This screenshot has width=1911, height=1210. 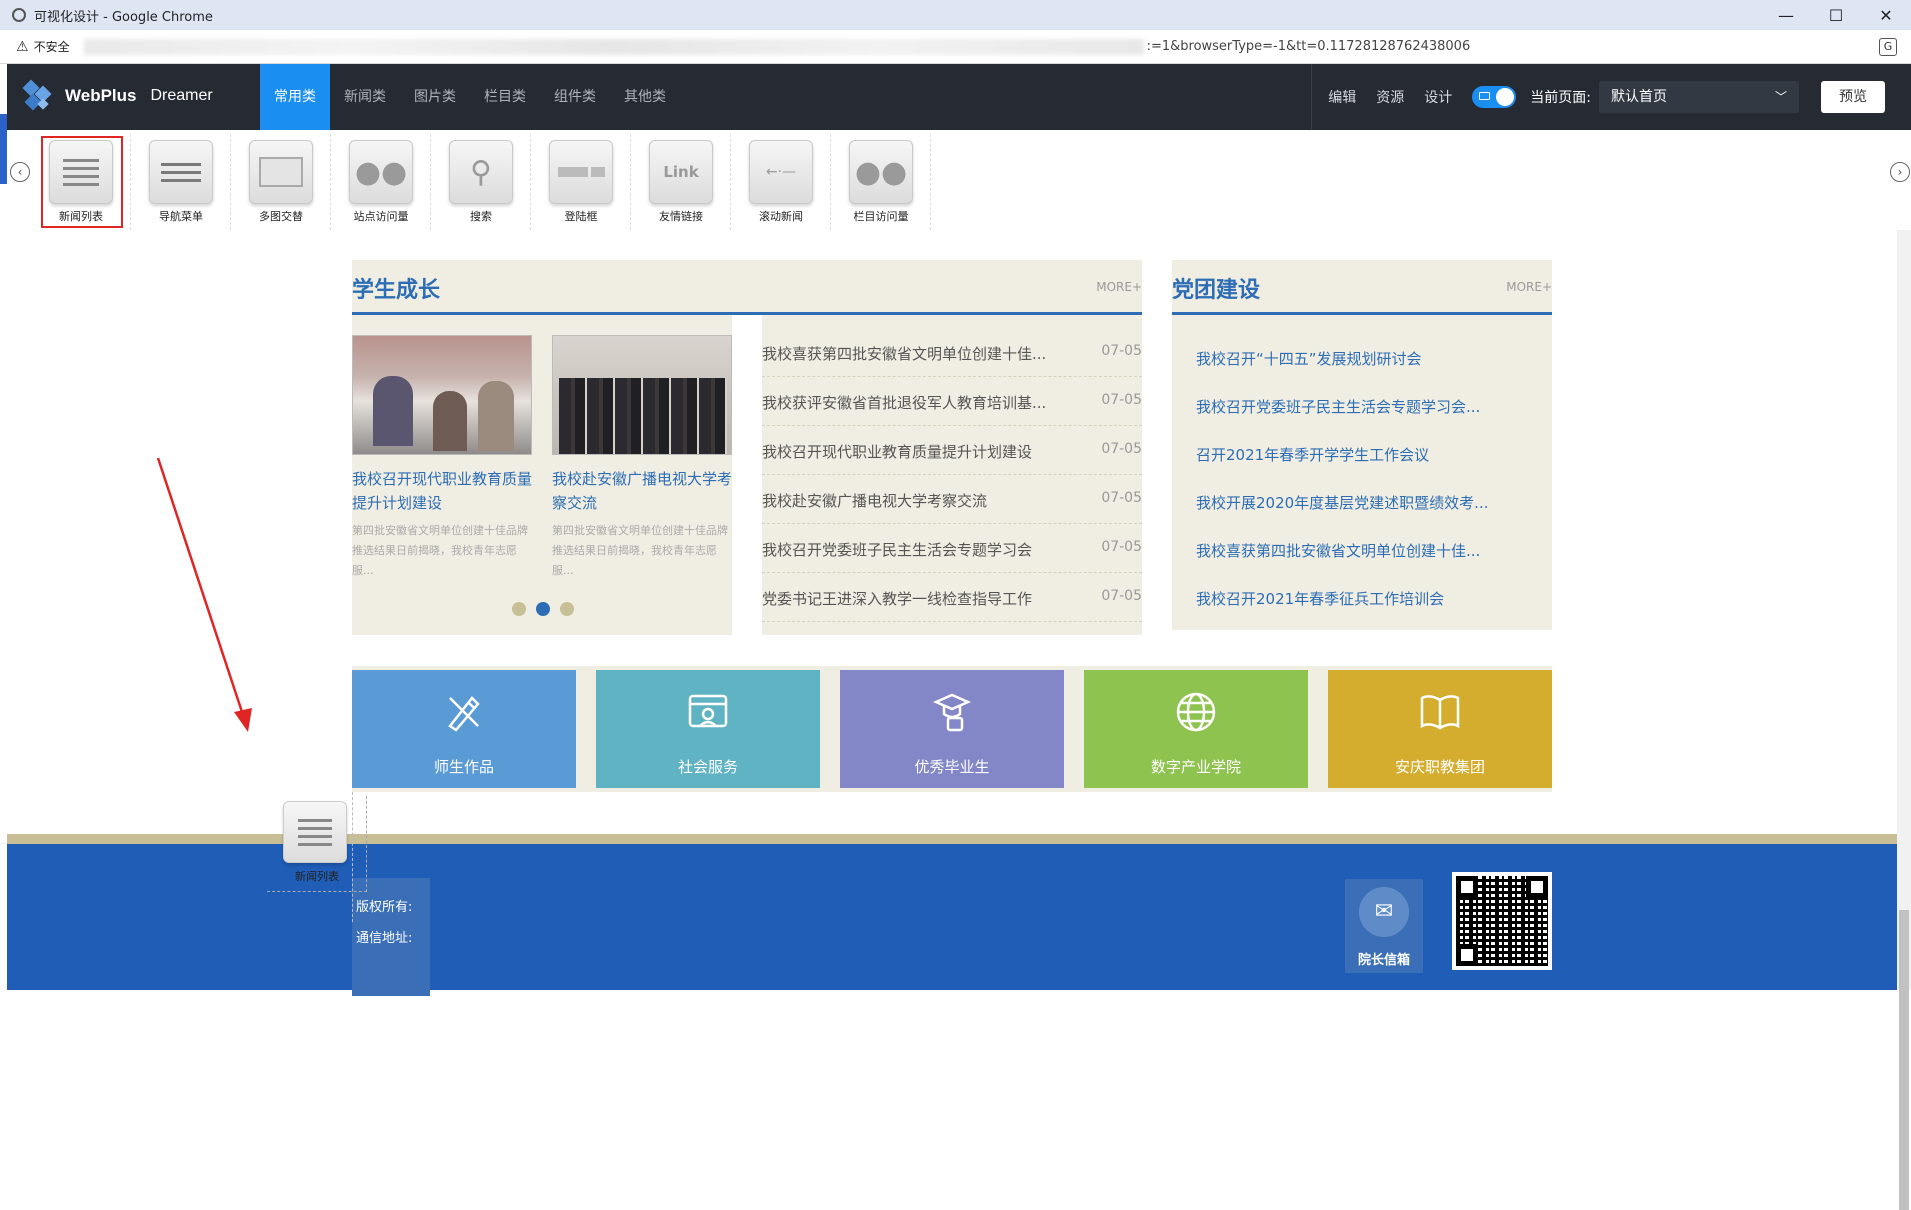 I want to click on tile-label: 师生作品, so click(x=463, y=767).